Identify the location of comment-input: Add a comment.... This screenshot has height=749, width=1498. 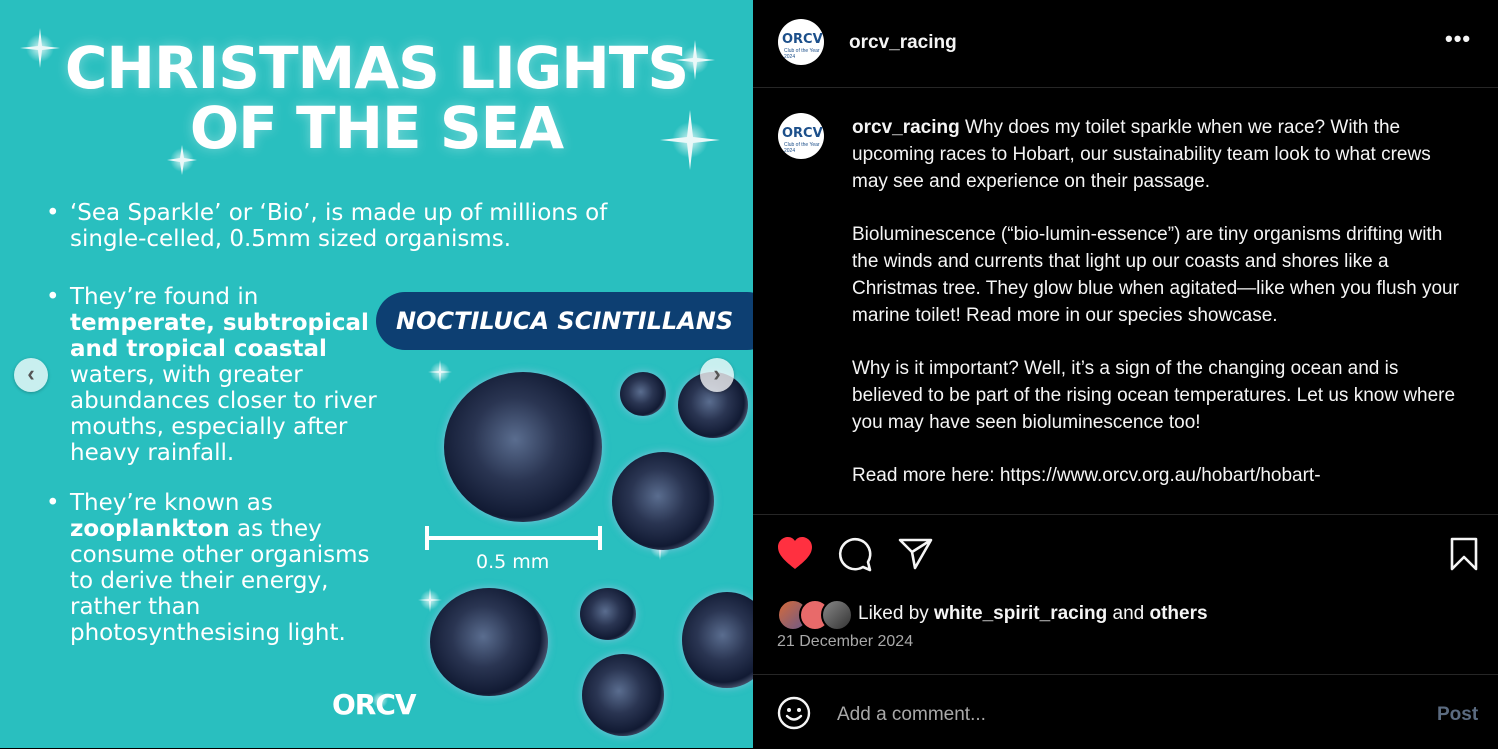
(911, 715).